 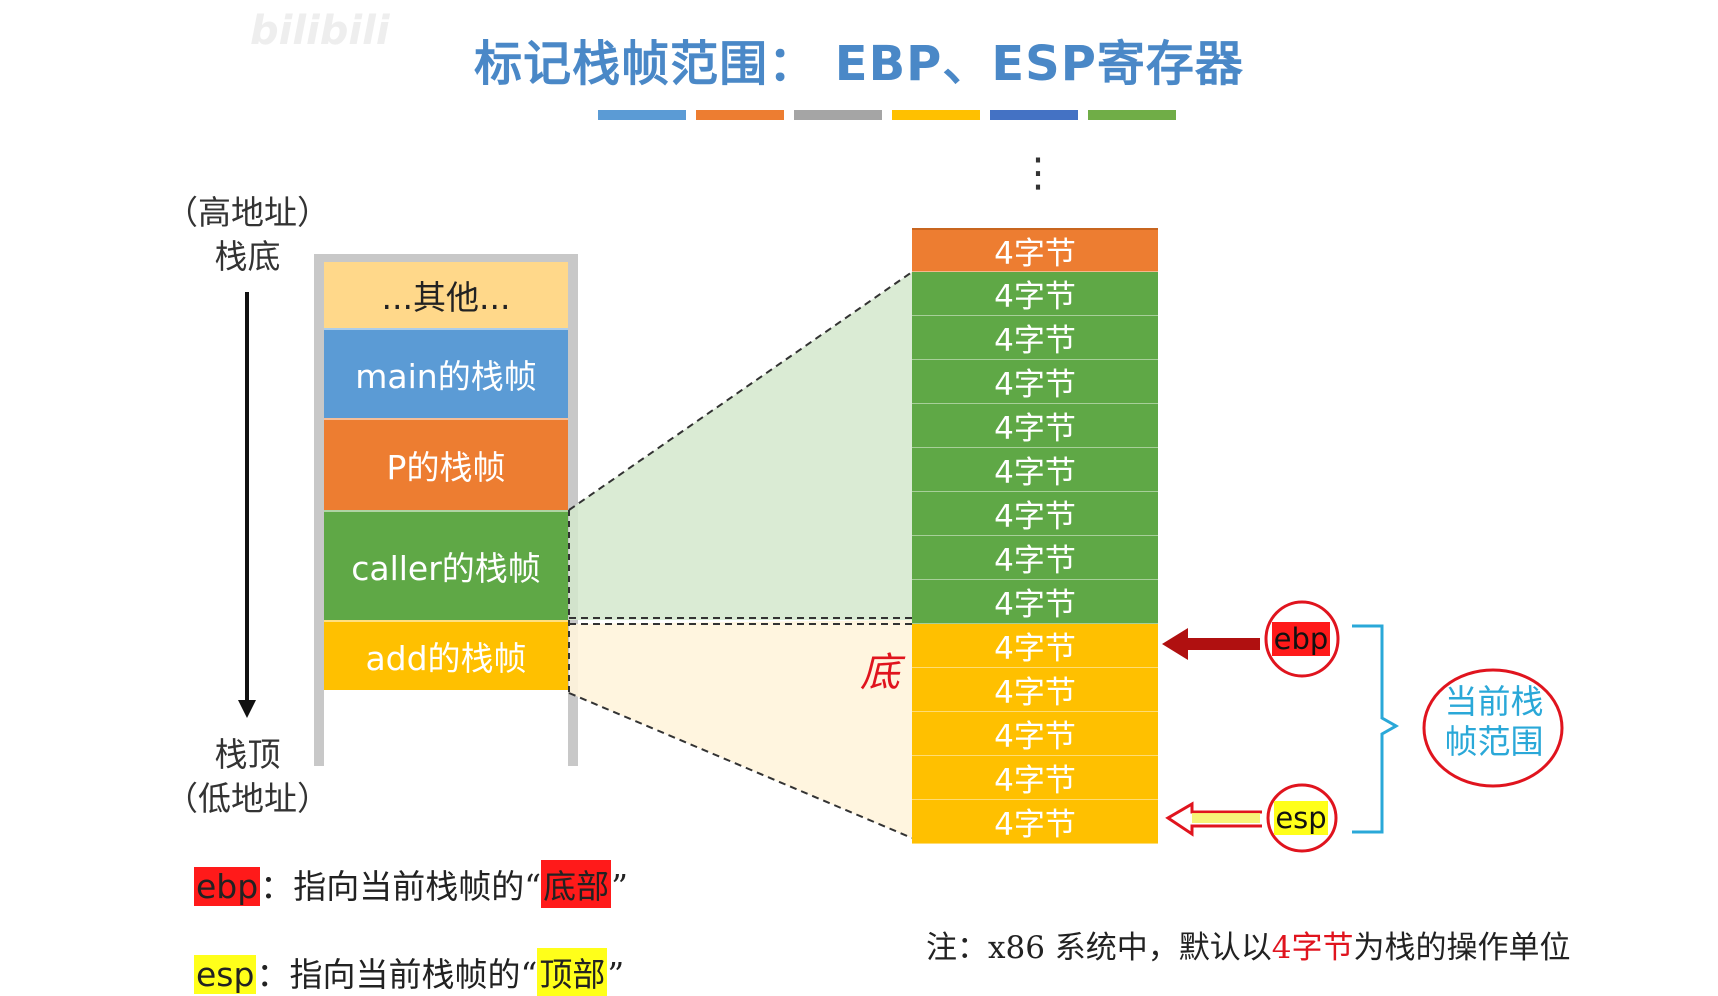 What do you see at coordinates (247, 709) in the screenshot?
I see `direction-arrow-head` at bounding box center [247, 709].